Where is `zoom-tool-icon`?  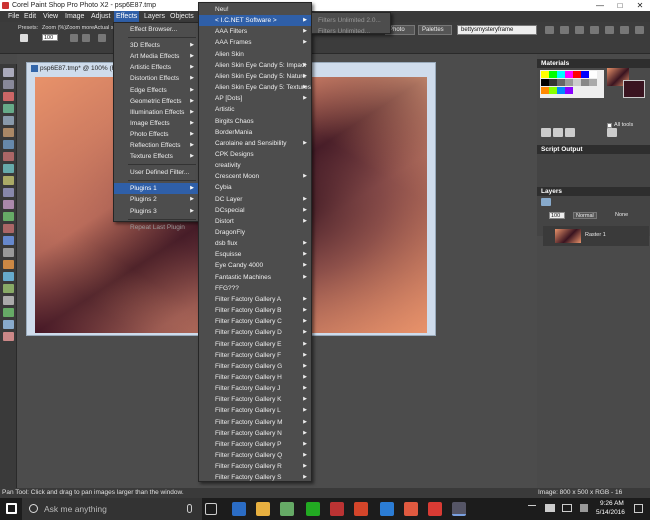 zoom-tool-icon is located at coordinates (8, 84).